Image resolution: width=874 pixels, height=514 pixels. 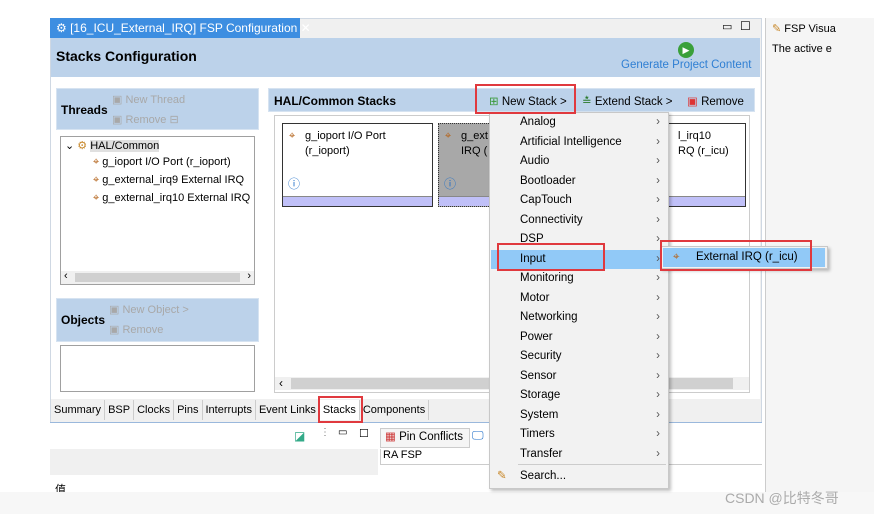 What do you see at coordinates (551, 257) in the screenshot?
I see `annotation-input` at bounding box center [551, 257].